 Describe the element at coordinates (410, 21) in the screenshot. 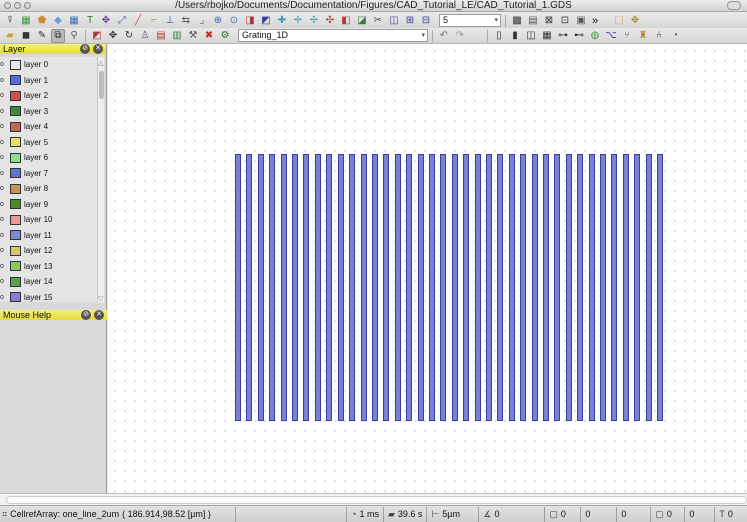

I see `measure-icon: ⊞` at that location.